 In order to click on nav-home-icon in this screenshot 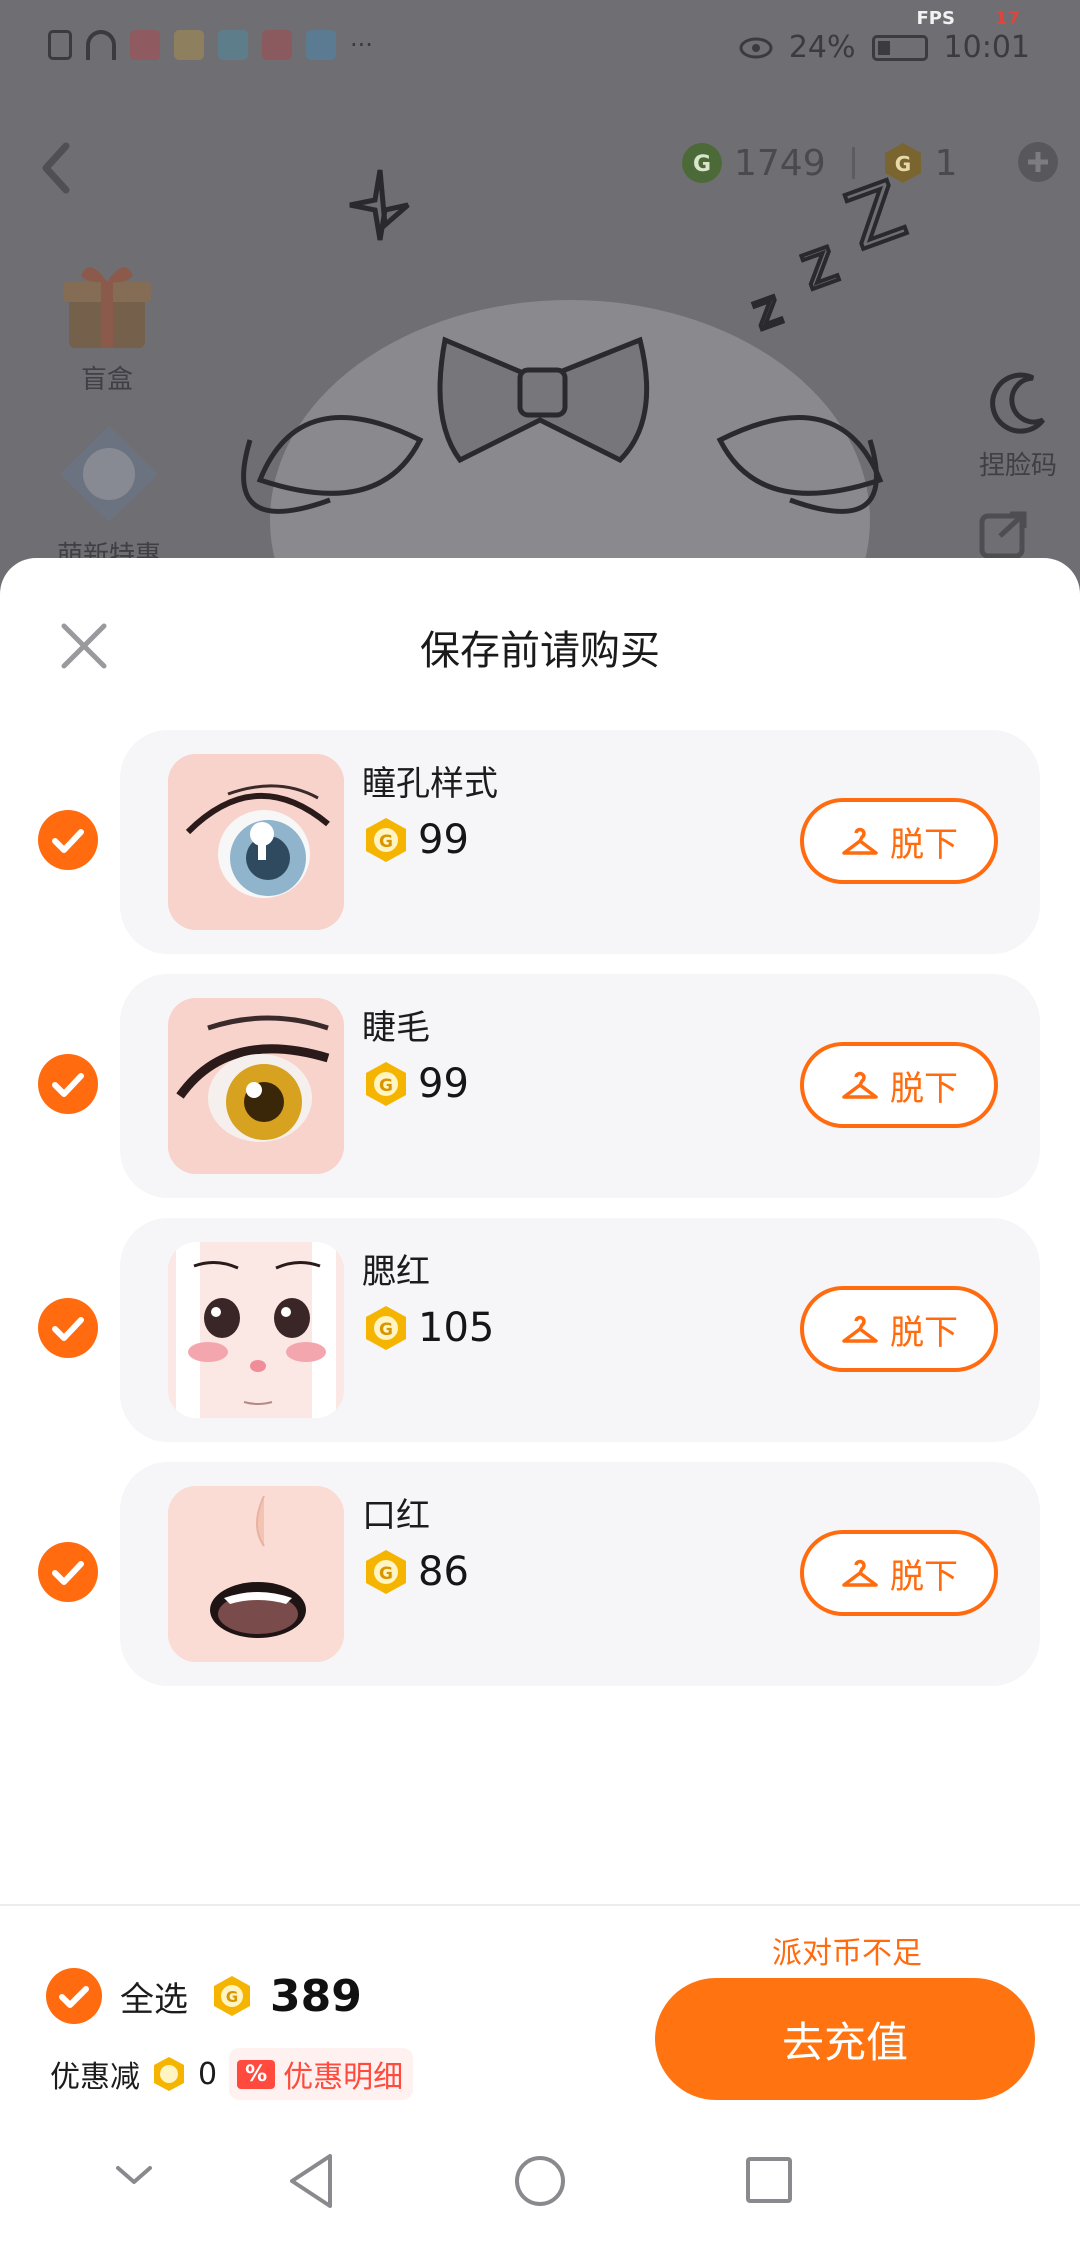, I will do `click(540, 2181)`.